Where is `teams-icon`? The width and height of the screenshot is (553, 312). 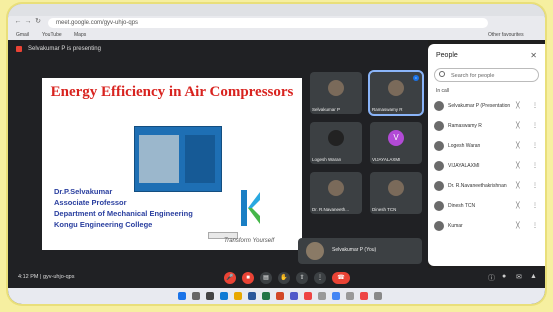 teams-icon is located at coordinates (294, 296).